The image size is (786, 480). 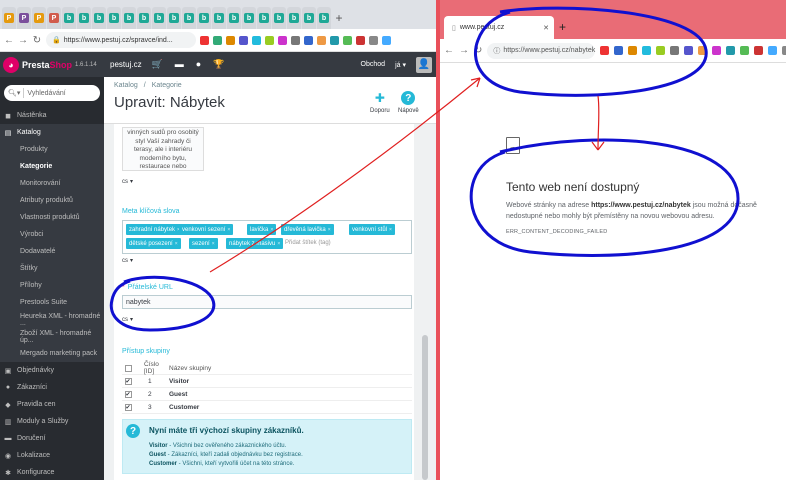 What do you see at coordinates (307, 229) in the screenshot?
I see `keyword-tag: dřevěná lavička ×` at bounding box center [307, 229].